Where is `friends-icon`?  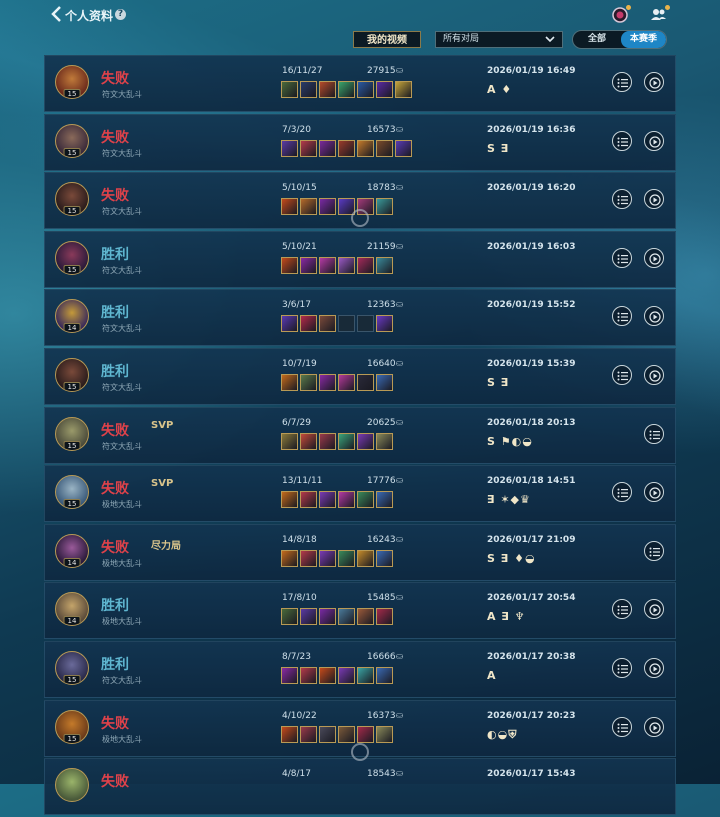
friends-icon is located at coordinates (660, 14).